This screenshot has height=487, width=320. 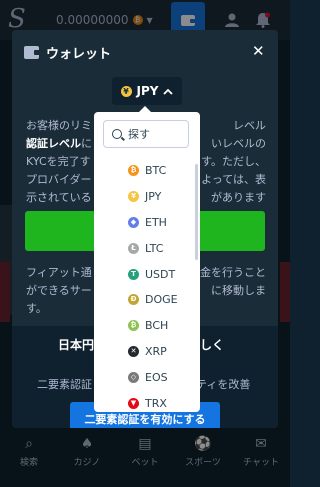 I want to click on currency-option-jpy: ¥ JPY, so click(x=144, y=197).